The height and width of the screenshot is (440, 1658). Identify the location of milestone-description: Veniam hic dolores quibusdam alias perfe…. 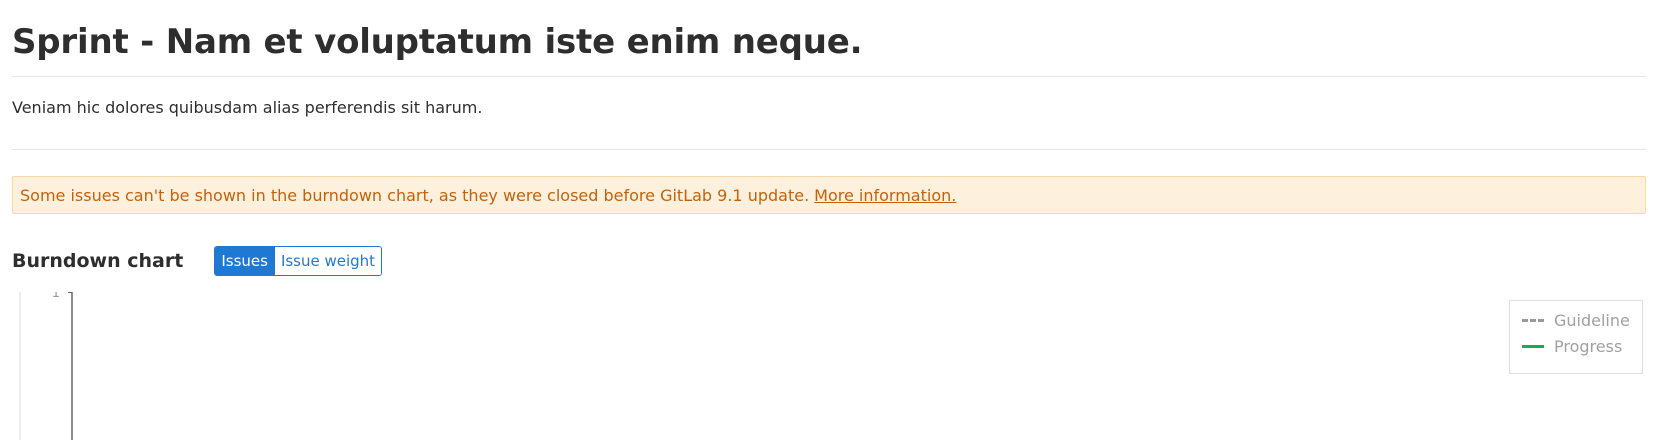
(247, 107).